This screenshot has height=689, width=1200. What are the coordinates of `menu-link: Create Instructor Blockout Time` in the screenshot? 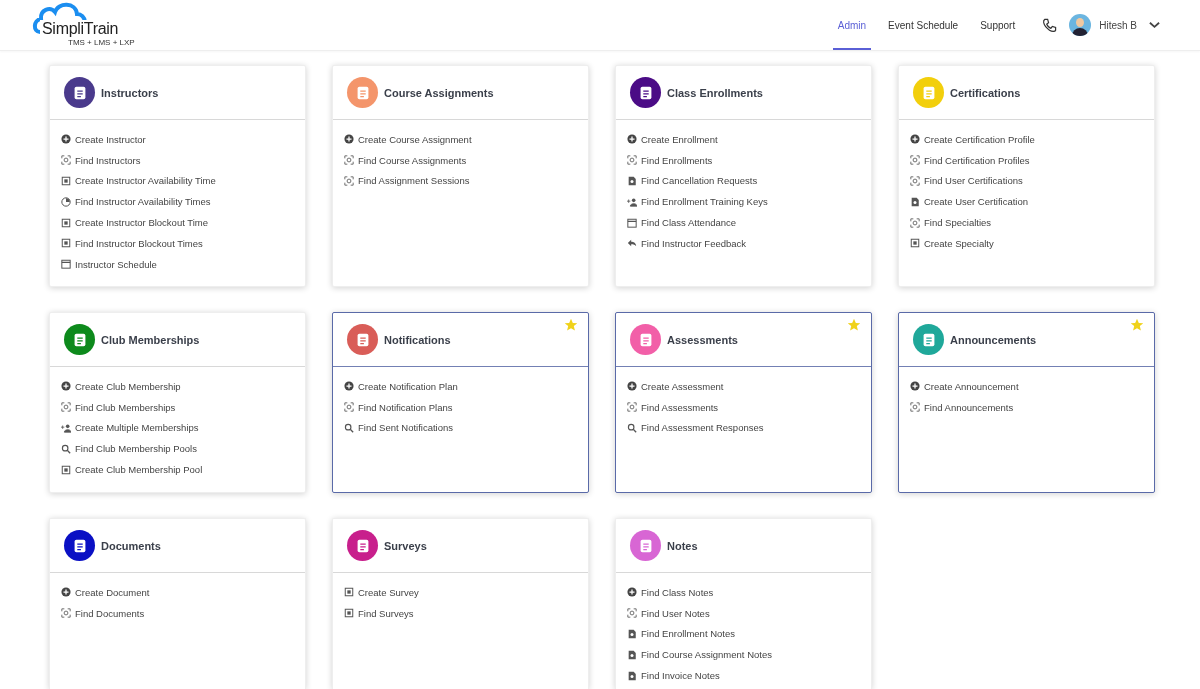 It's located at (142, 223).